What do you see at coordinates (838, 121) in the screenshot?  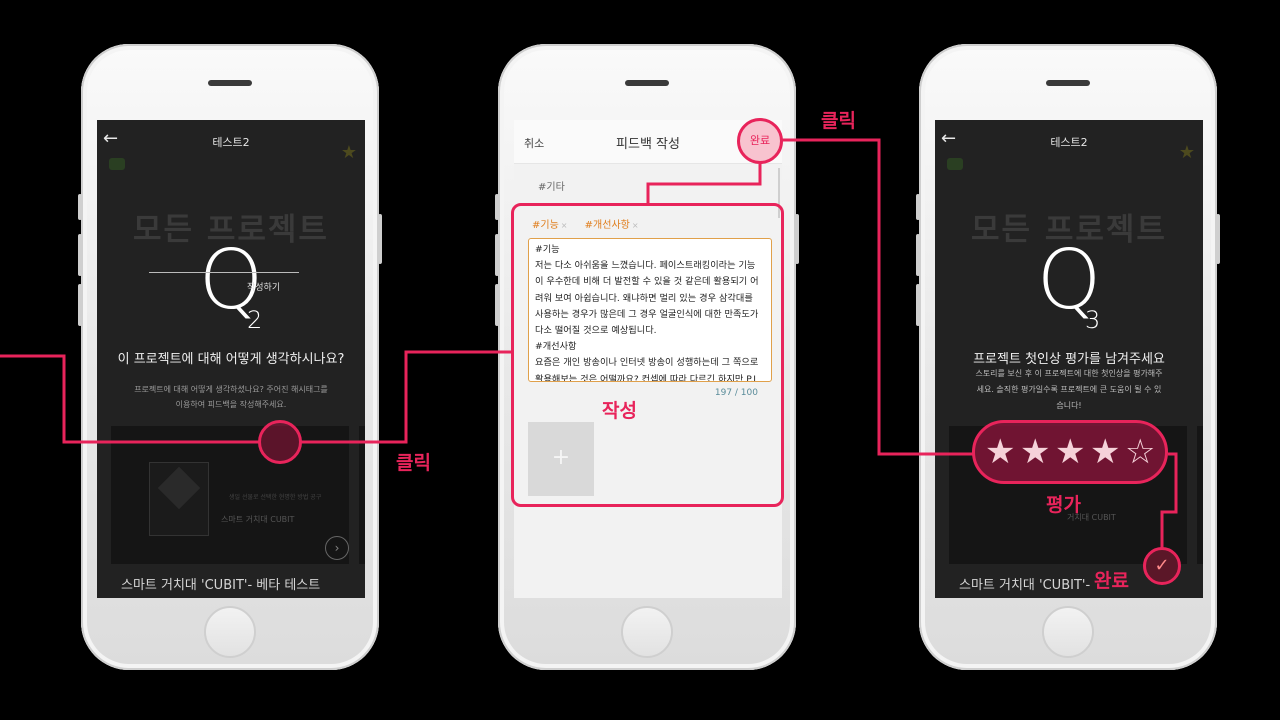 I see `annotation-click-right: 클릭` at bounding box center [838, 121].